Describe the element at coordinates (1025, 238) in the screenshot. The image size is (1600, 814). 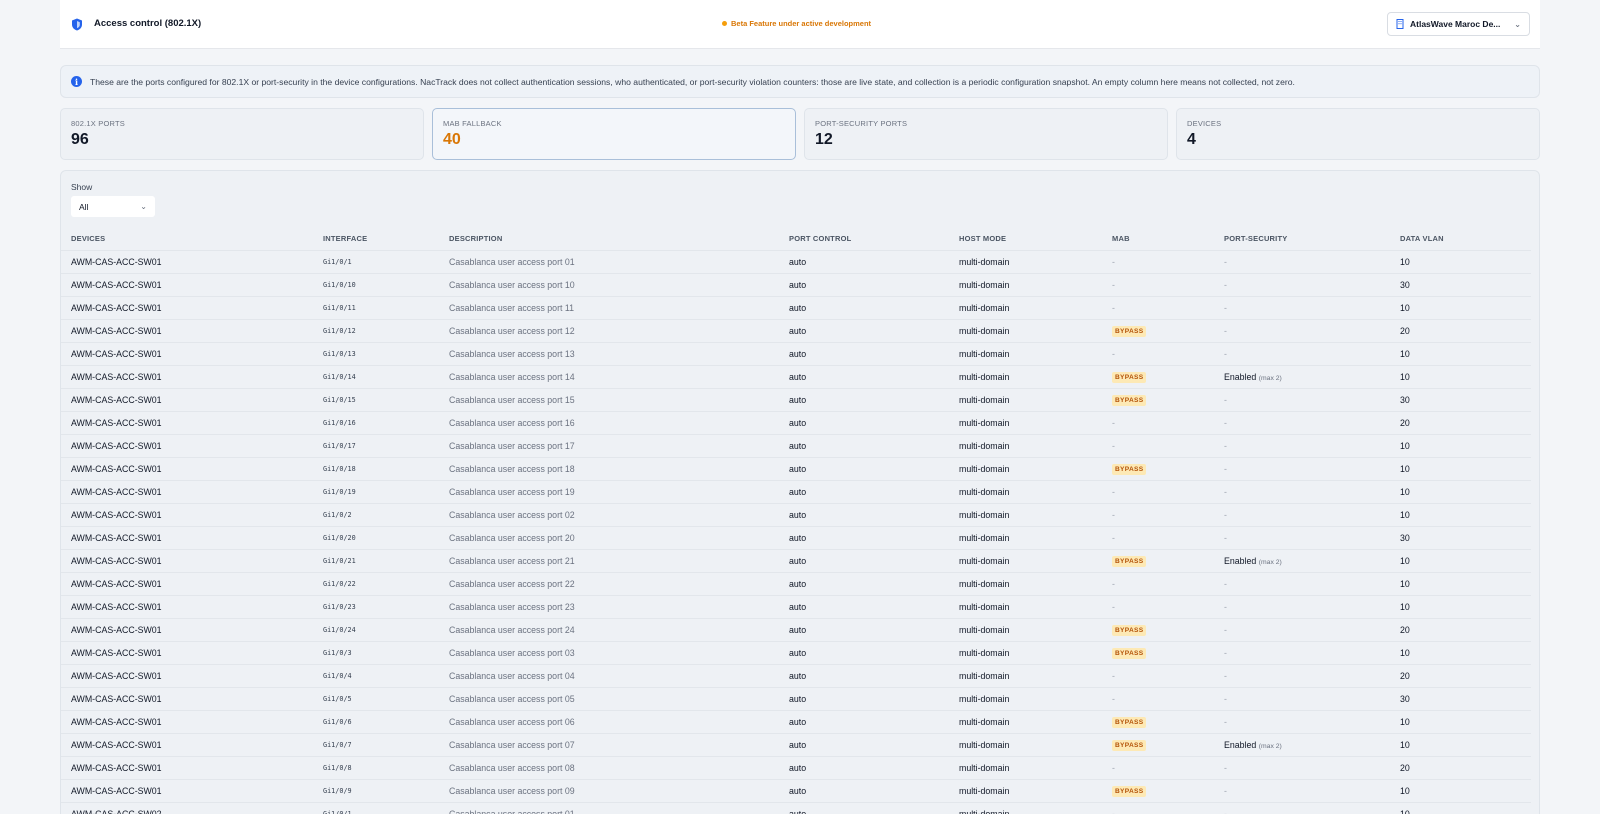
I see `column-header-host-mode: HOST MODE` at that location.